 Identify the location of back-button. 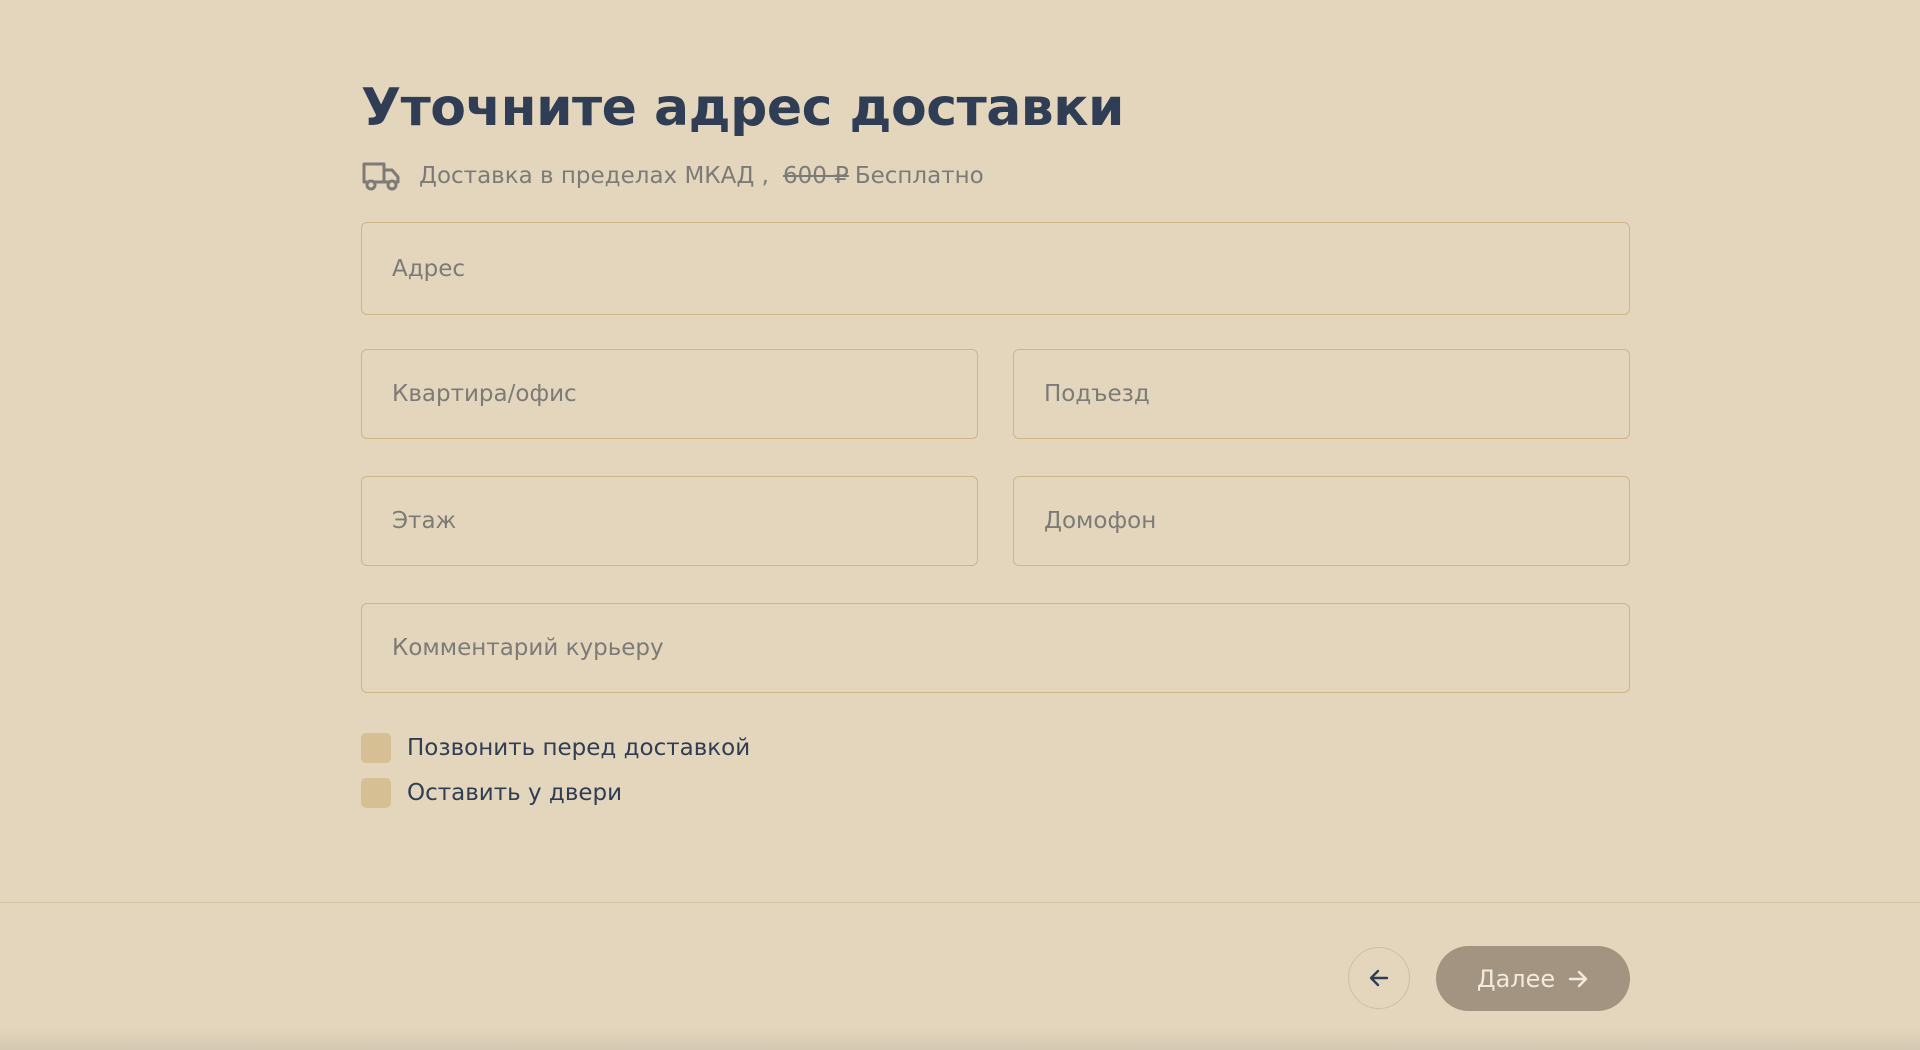
(1379, 978).